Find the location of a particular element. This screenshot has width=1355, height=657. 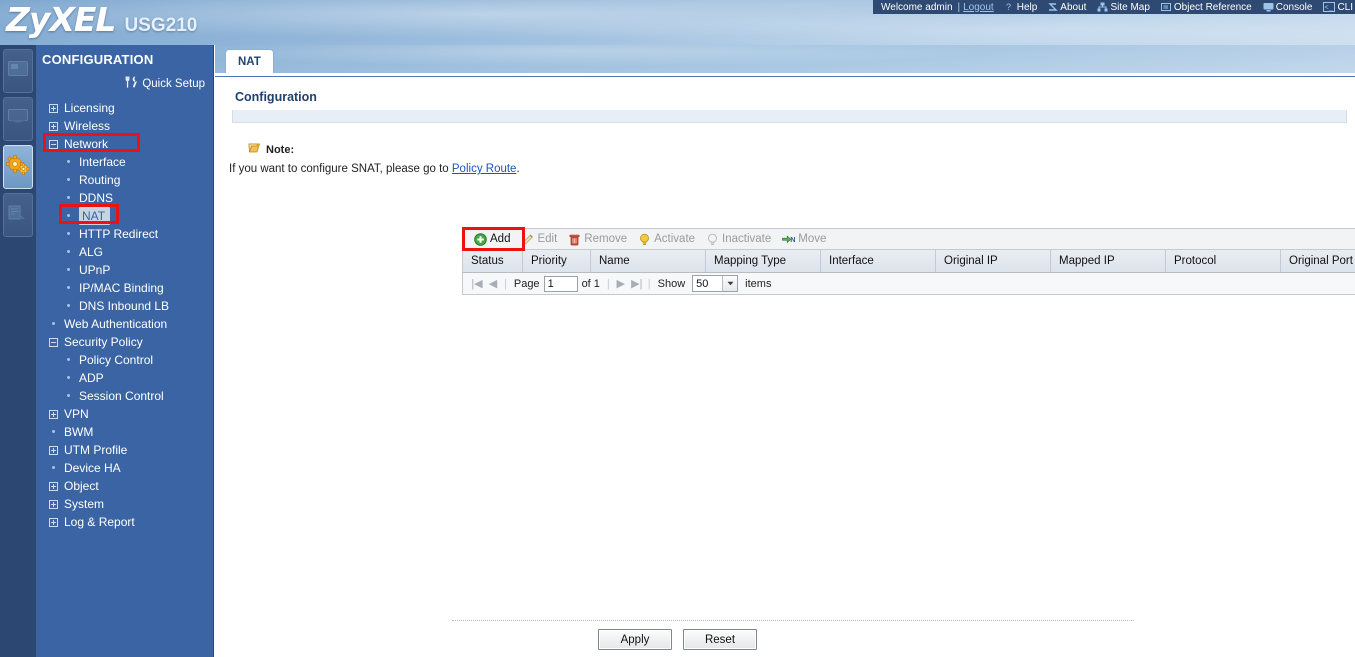

edit-button-label: Edit is located at coordinates (547, 239).